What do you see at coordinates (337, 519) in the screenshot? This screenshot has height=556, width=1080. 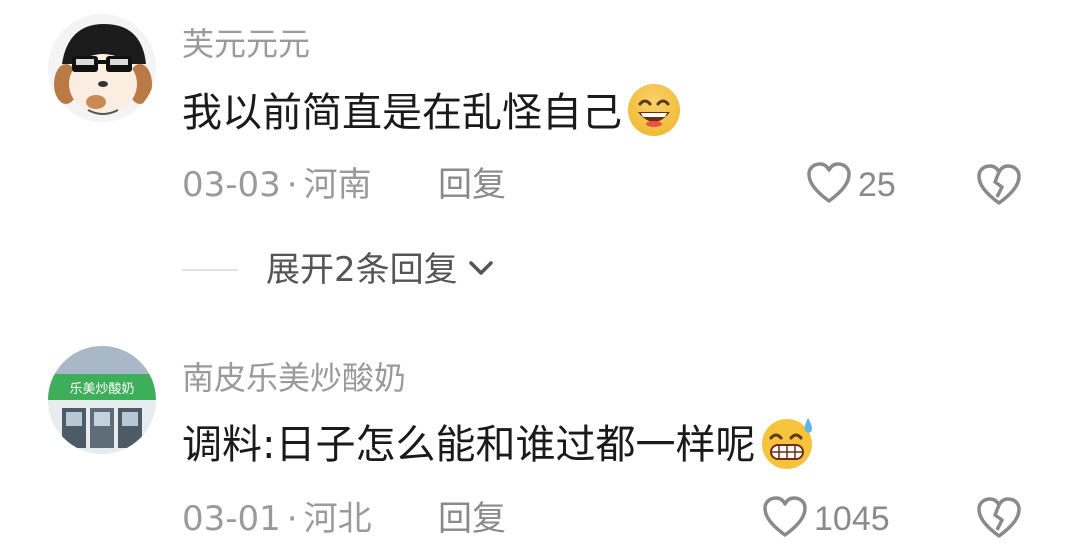 I see `comment-location: 河北` at bounding box center [337, 519].